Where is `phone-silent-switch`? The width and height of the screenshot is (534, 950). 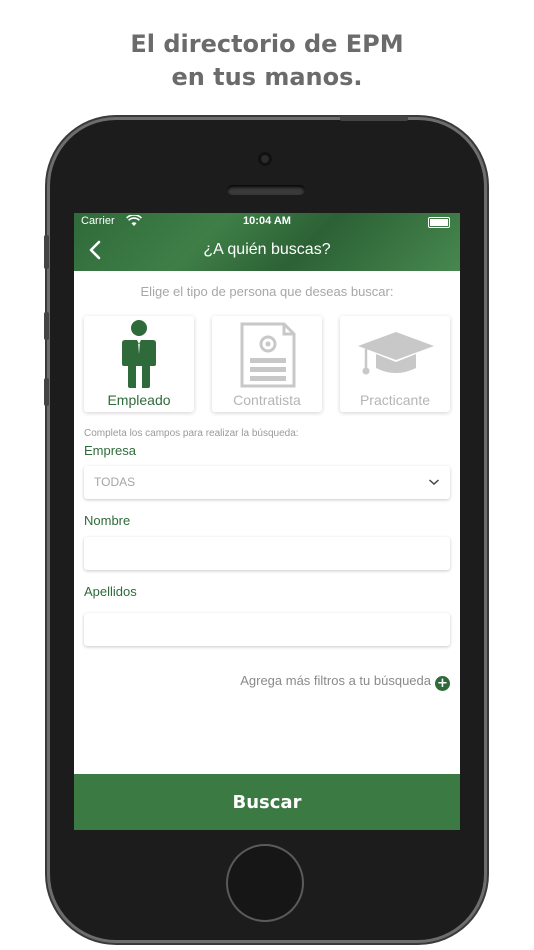
phone-silent-switch is located at coordinates (46, 252).